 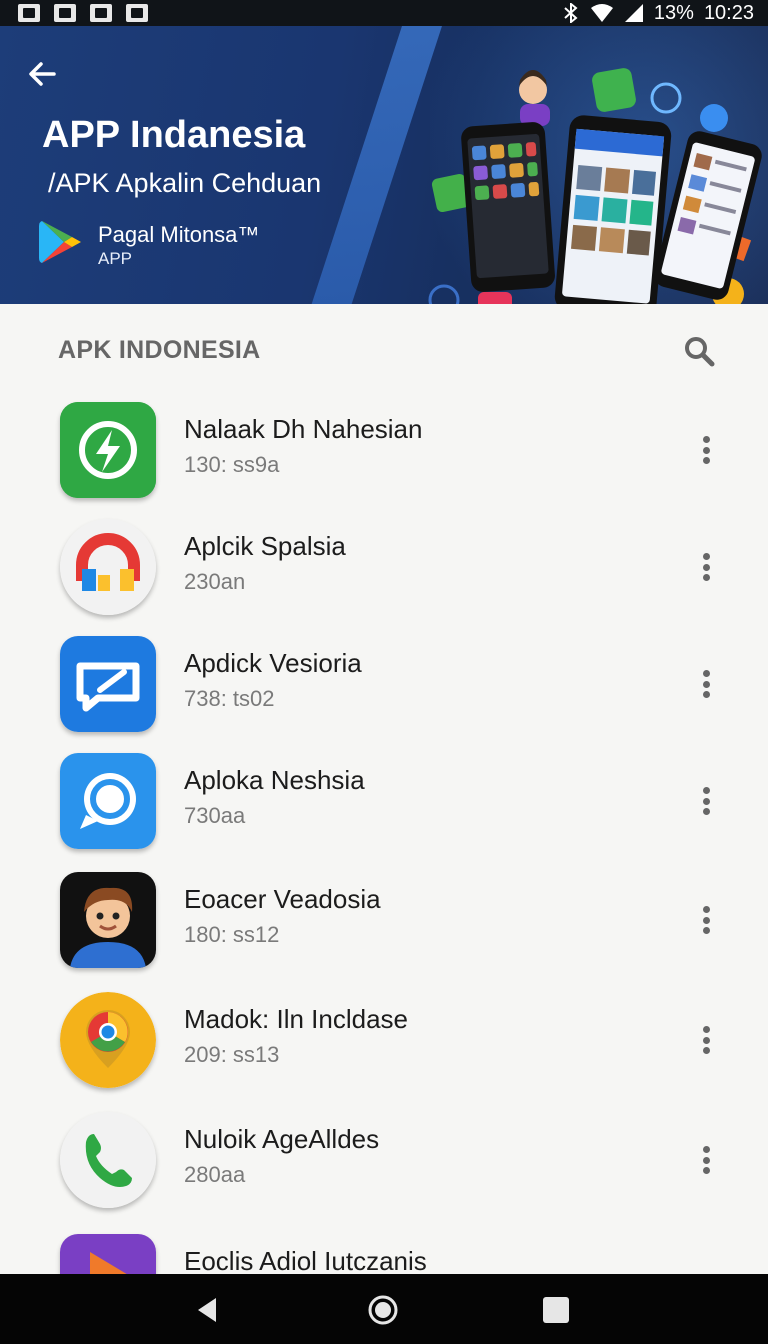 I want to click on map-pin-icon, so click(x=108, y=1040).